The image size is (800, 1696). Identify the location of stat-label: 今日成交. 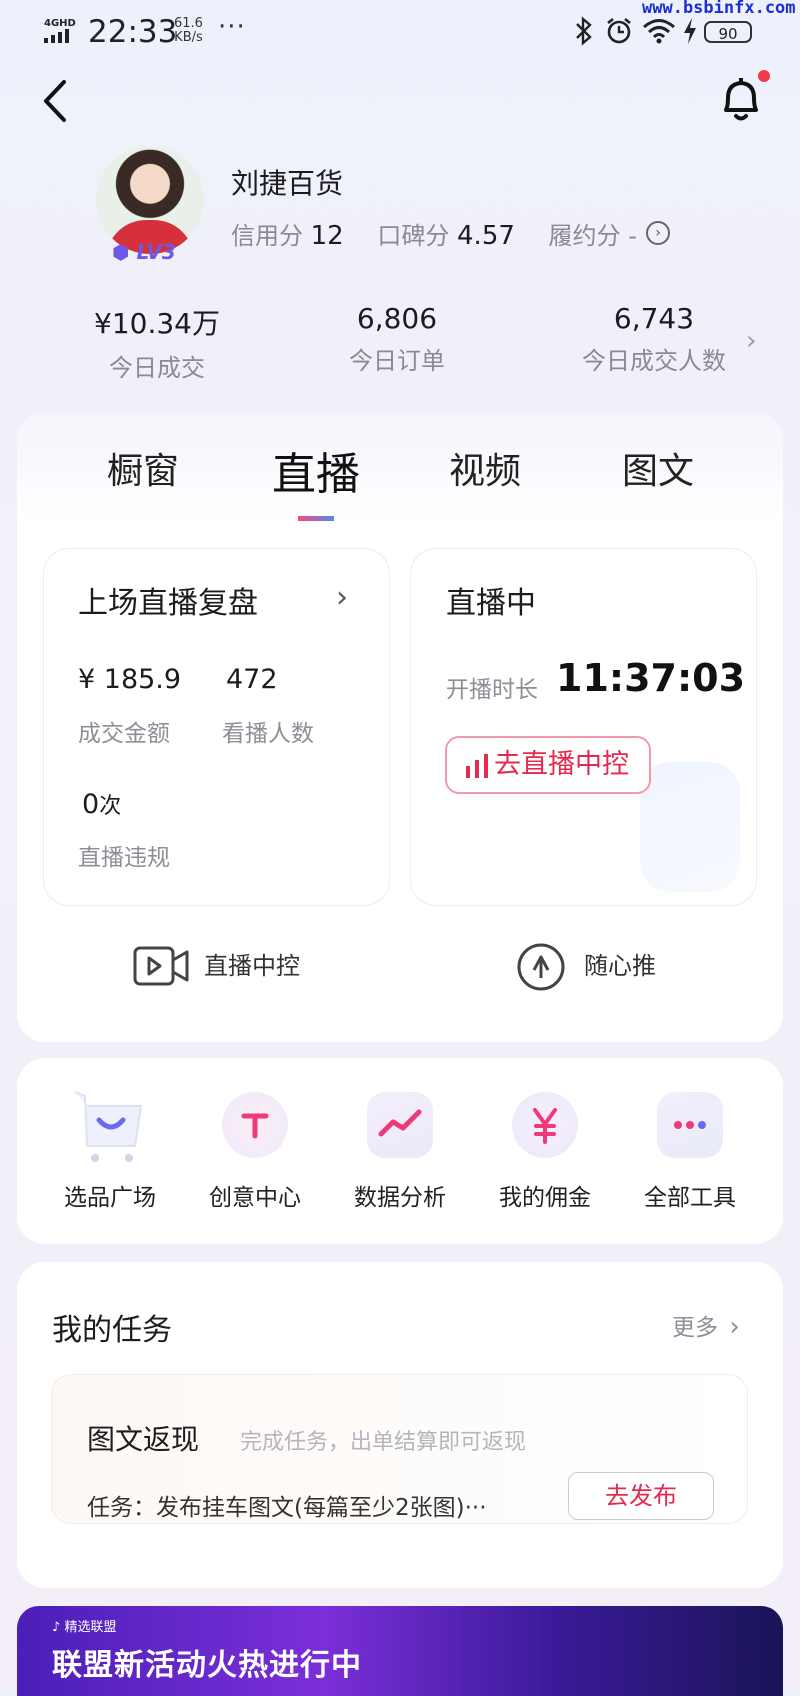
(157, 368).